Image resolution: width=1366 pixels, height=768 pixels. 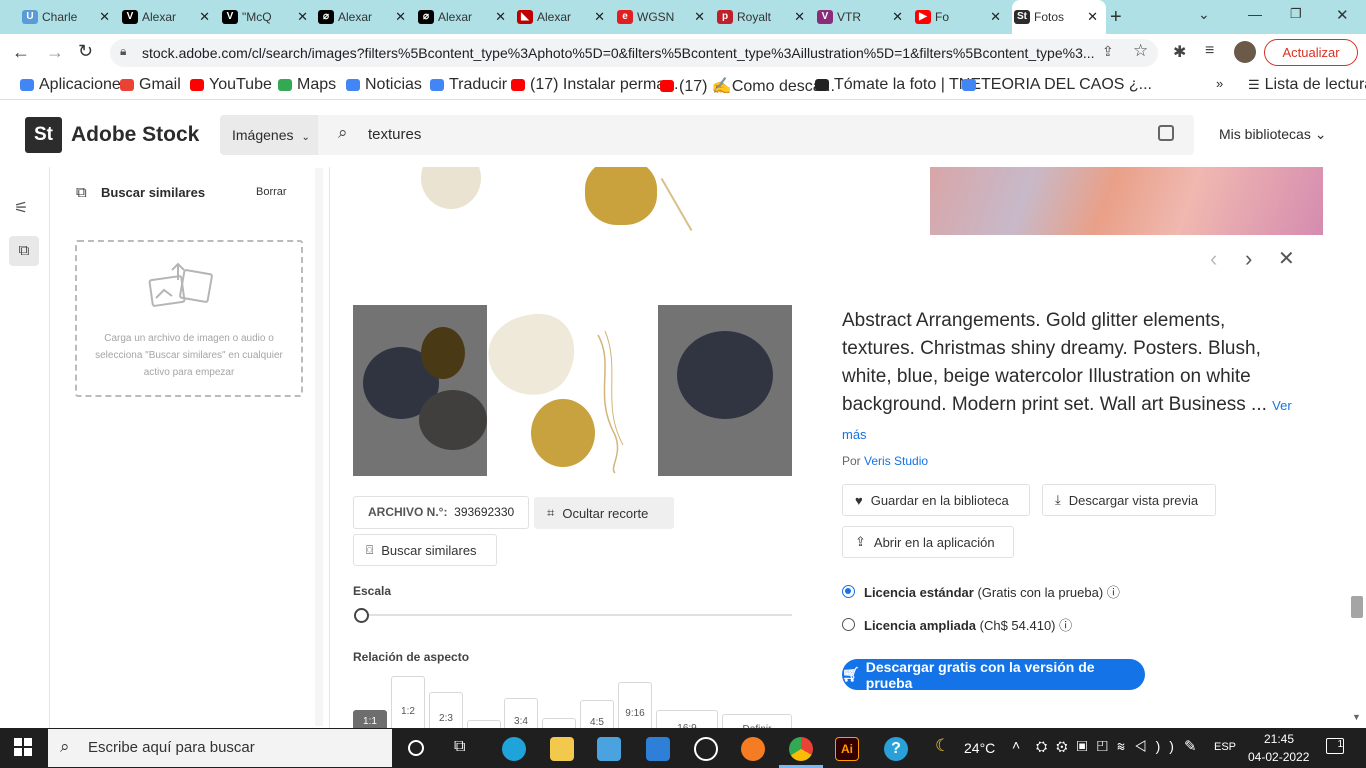 What do you see at coordinates (1296, 14) in the screenshot?
I see `maximize-button: ❐` at bounding box center [1296, 14].